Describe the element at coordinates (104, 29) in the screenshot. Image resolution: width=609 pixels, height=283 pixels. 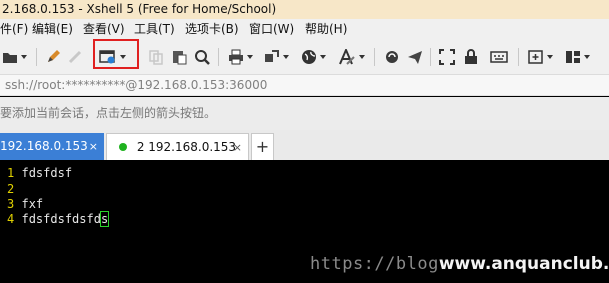
I see `menu-view: 查看(V)` at that location.